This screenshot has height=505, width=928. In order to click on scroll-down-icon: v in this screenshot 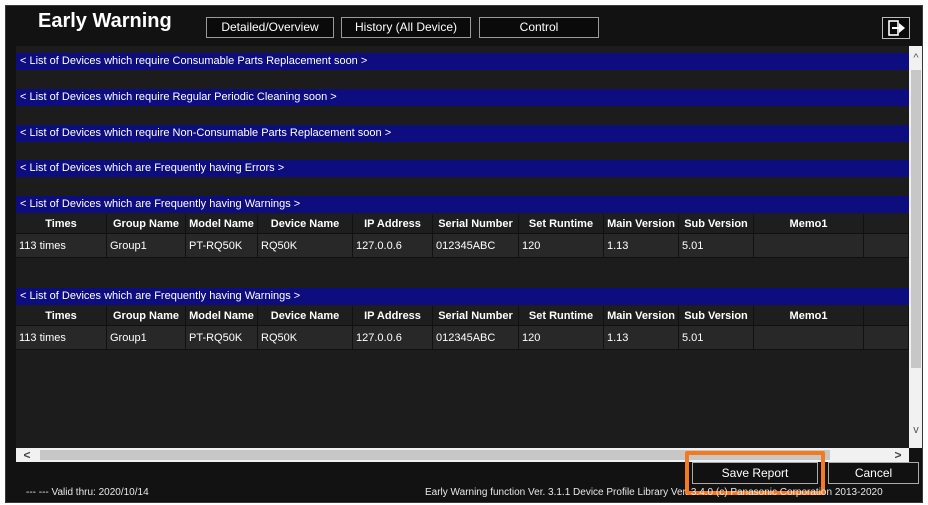, I will do `click(915, 430)`.